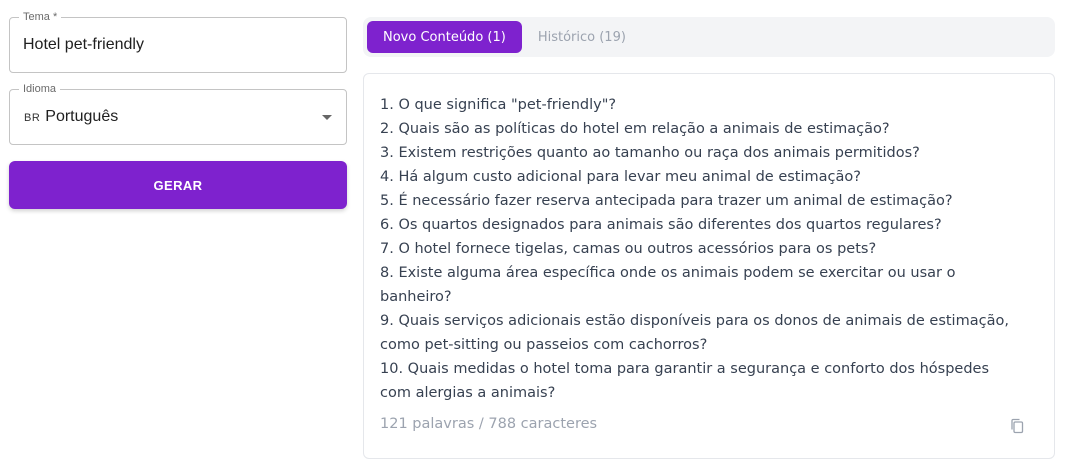 This screenshot has width=1067, height=473. What do you see at coordinates (709, 37) in the screenshot?
I see `tab-bar: Novo Conteúdo (1) Histórico (19)` at bounding box center [709, 37].